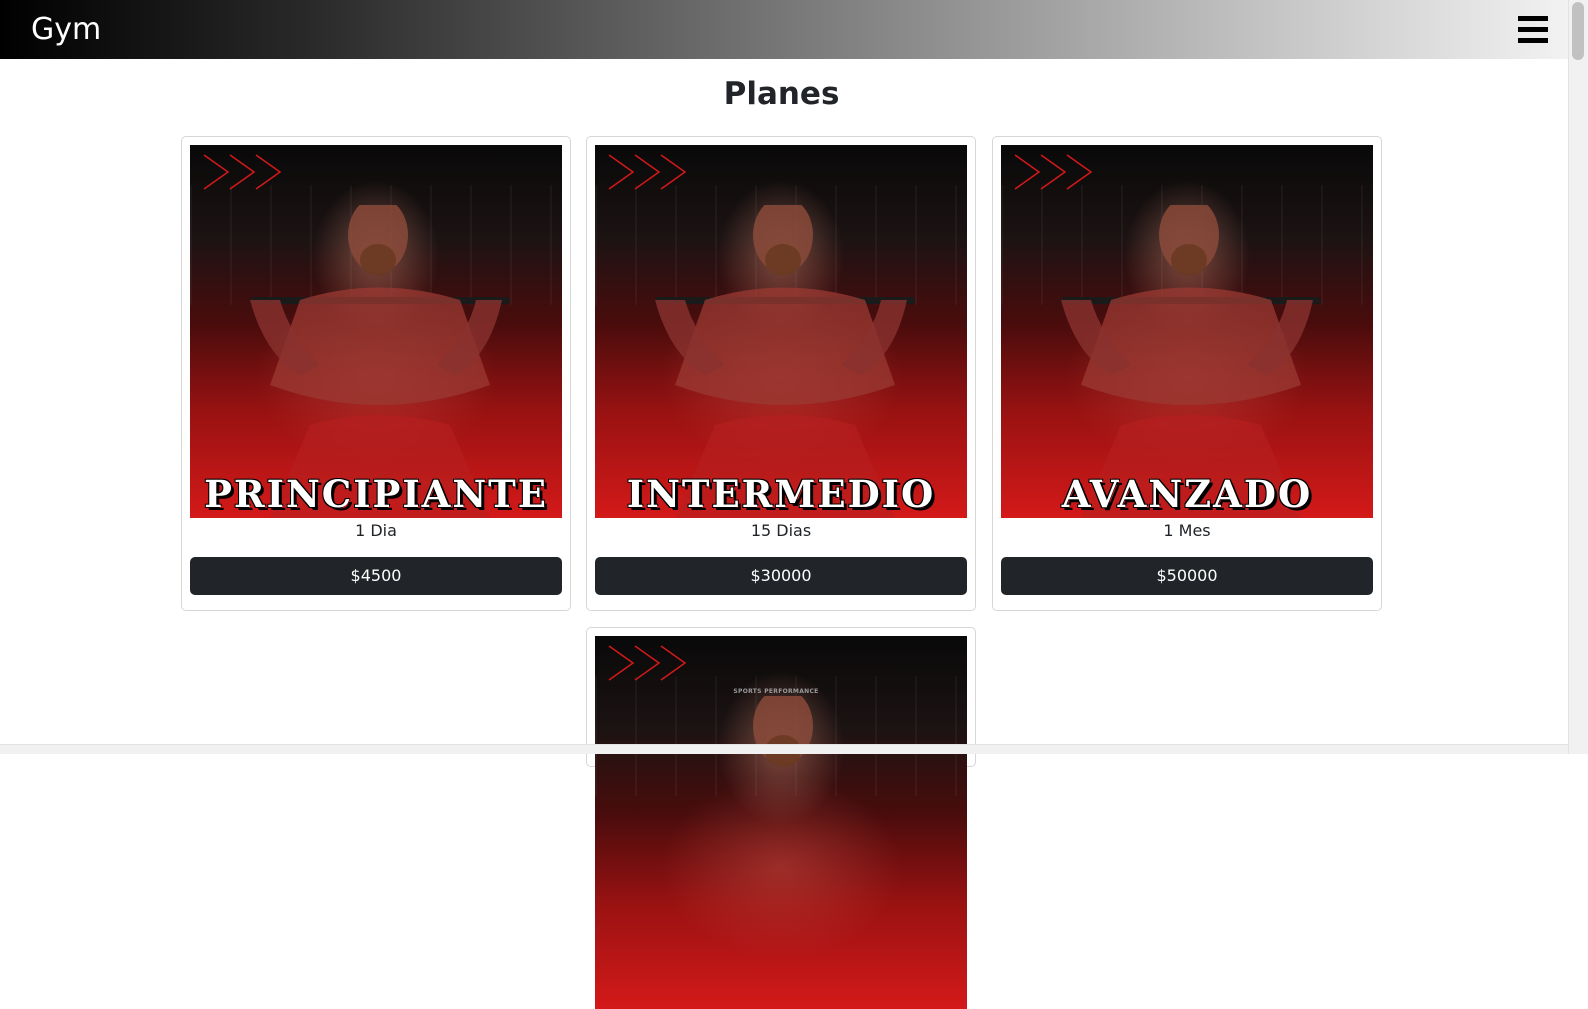 Image resolution: width=1588 pixels, height=1009 pixels. I want to click on plan-duration: 1 Mes, so click(1187, 530).